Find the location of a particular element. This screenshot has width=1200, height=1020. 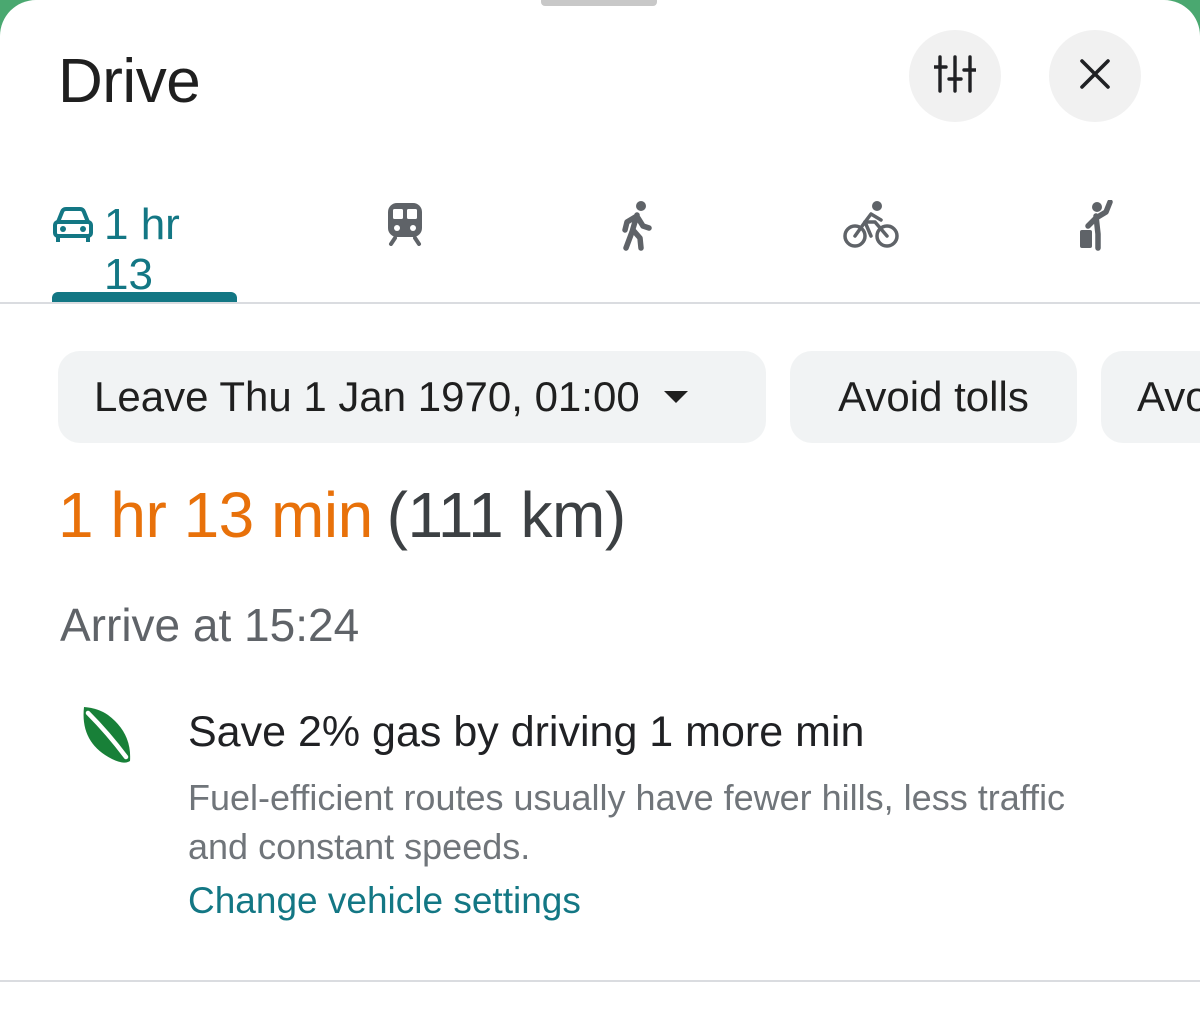

tune-sliders-icon is located at coordinates (955, 76).